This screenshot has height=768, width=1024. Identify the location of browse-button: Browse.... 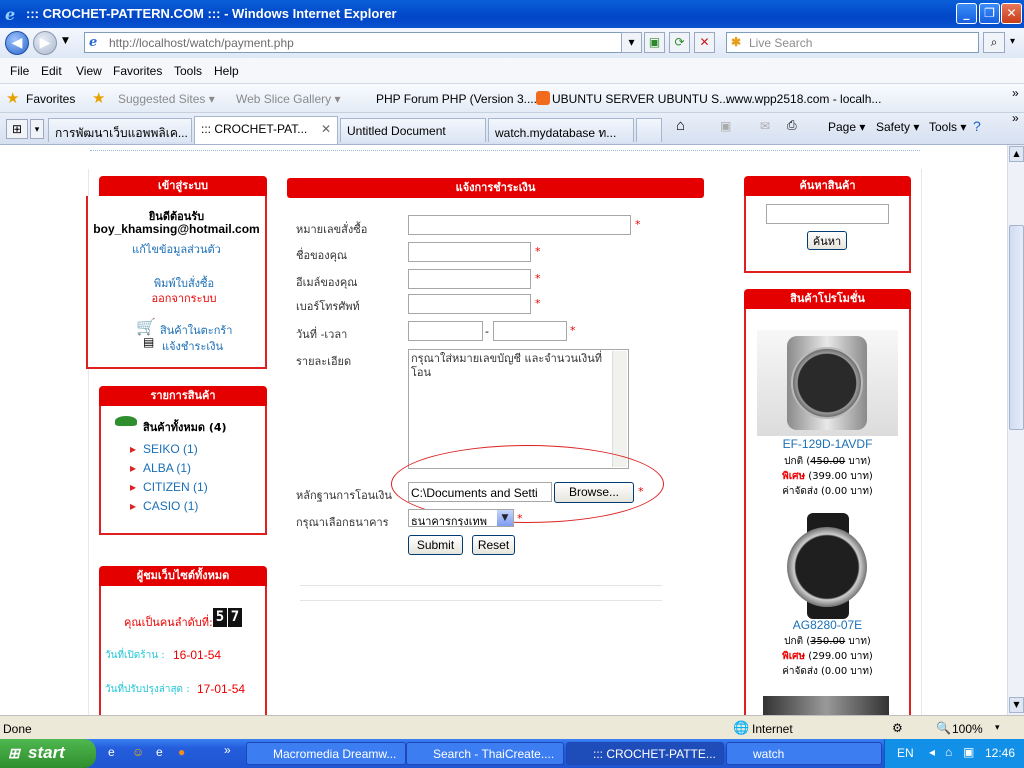
(594, 492).